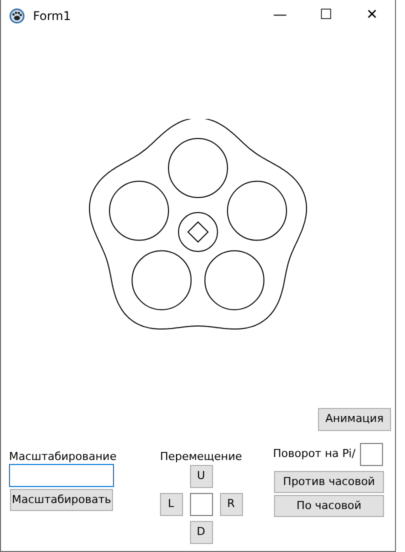  Describe the element at coordinates (201, 504) in the screenshot. I see `step-input-field` at that location.